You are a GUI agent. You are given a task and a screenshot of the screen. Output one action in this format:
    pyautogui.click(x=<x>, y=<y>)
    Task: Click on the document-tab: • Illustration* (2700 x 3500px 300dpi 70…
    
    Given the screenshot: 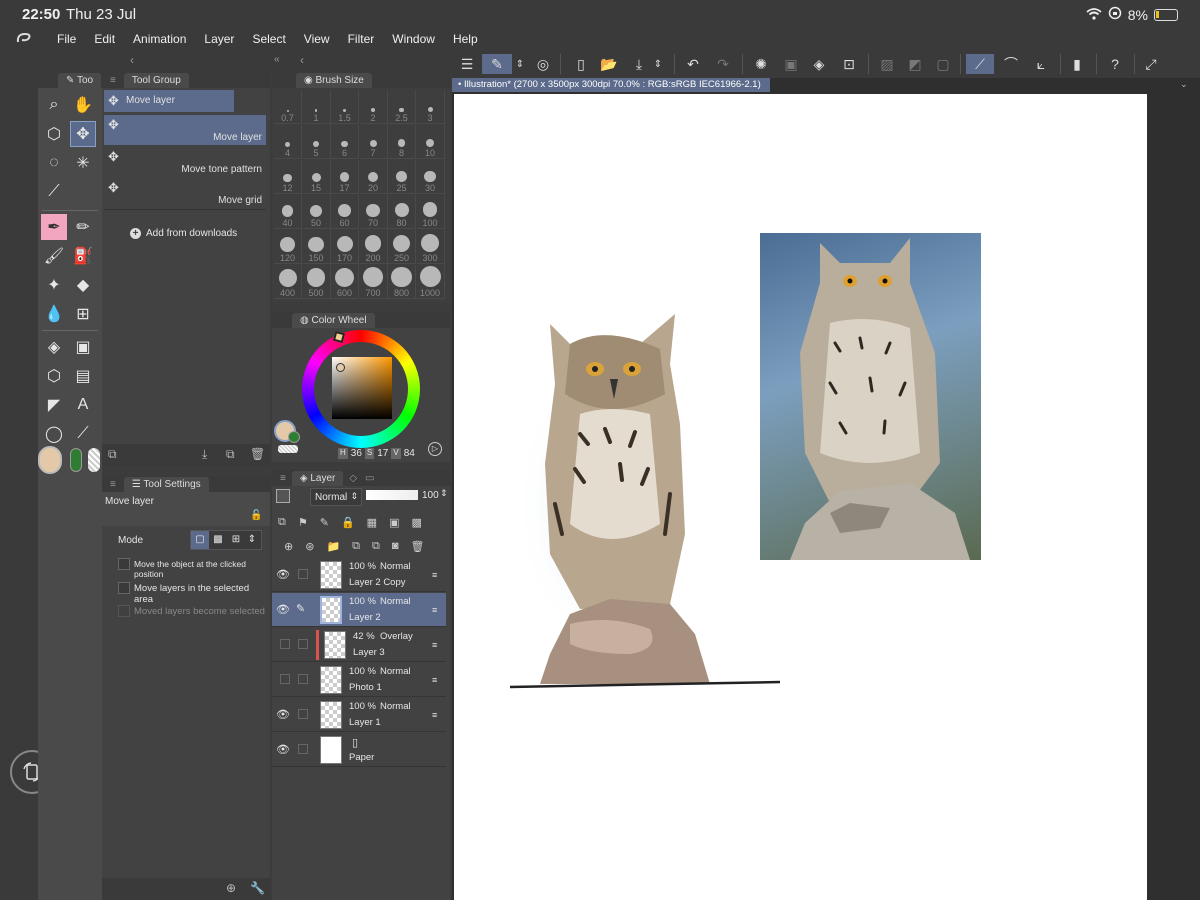 What is the action you would take?
    pyautogui.click(x=611, y=85)
    